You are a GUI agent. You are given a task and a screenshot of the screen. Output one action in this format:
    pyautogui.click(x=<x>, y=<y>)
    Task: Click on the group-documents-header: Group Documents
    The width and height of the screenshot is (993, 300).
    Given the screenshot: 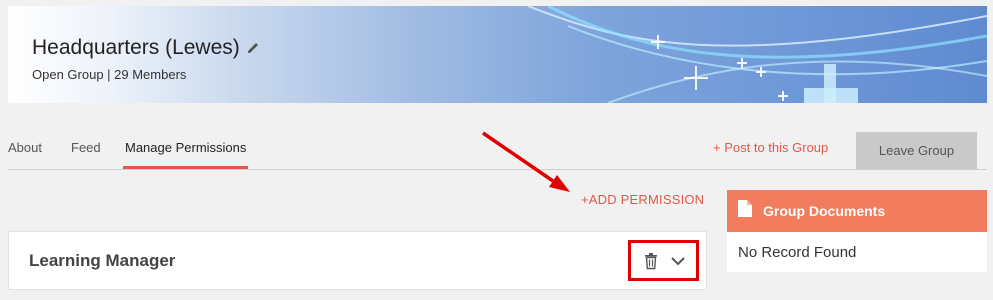 What is the action you would take?
    pyautogui.click(x=857, y=211)
    